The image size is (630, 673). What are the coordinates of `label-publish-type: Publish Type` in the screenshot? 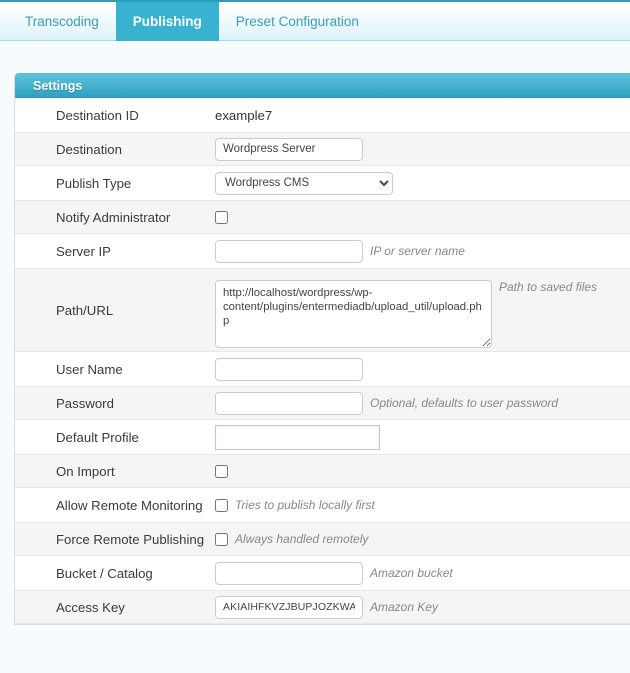 It's located at (94, 183).